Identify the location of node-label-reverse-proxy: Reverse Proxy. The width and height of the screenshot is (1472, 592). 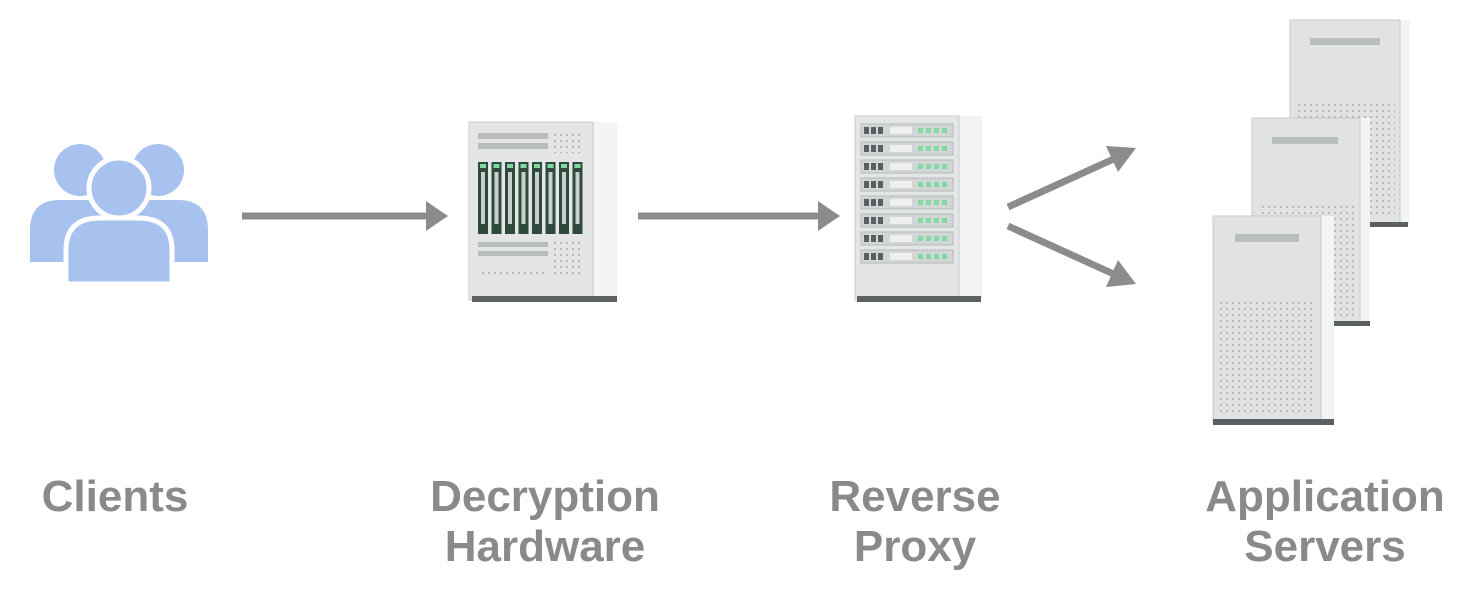
(915, 522).